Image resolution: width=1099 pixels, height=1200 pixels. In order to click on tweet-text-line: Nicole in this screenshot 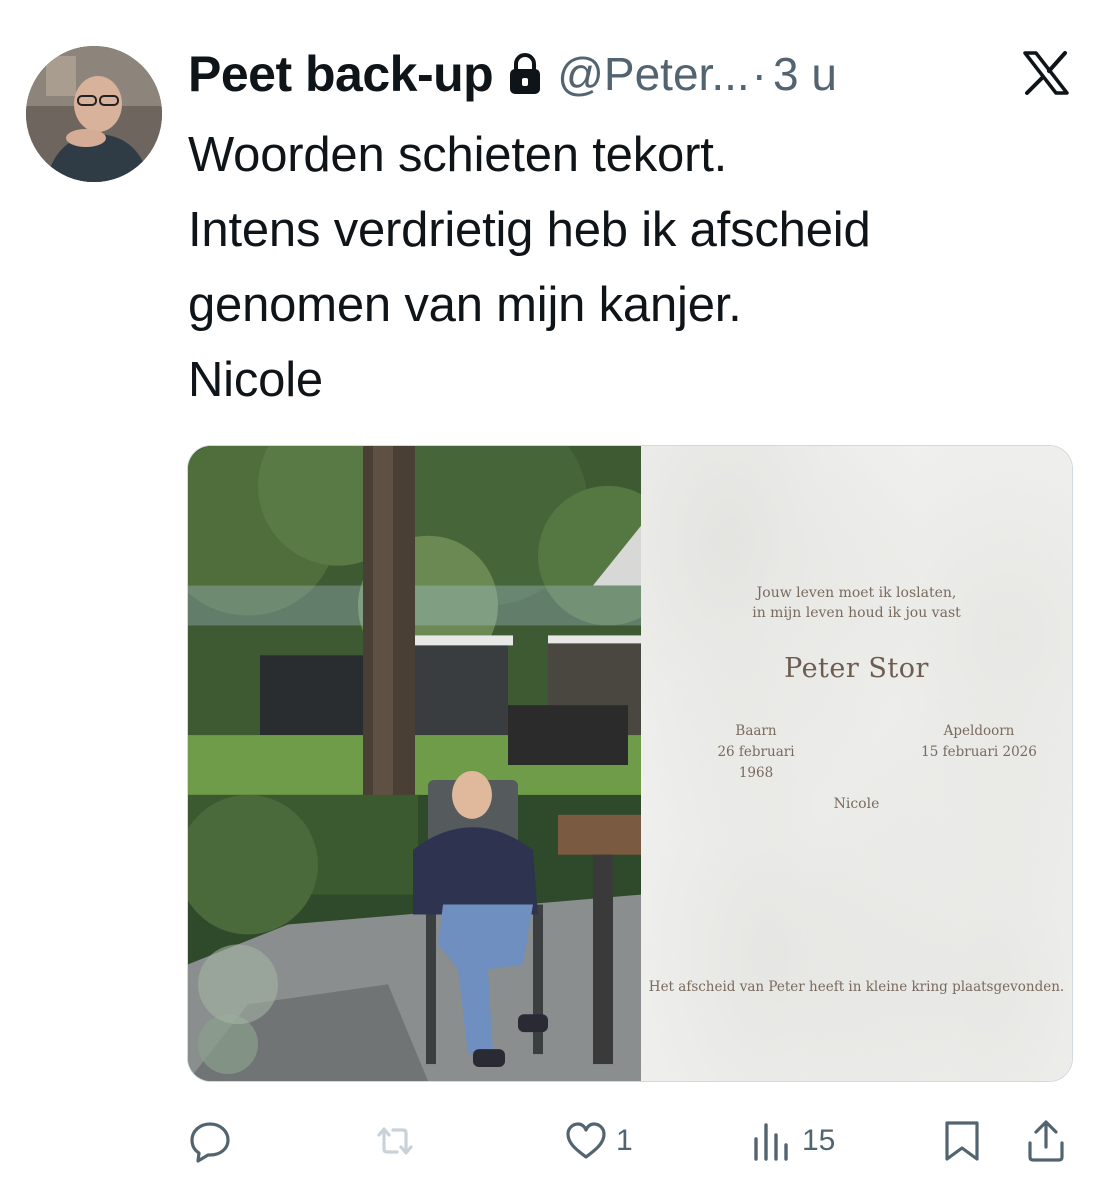, I will do `click(255, 380)`.